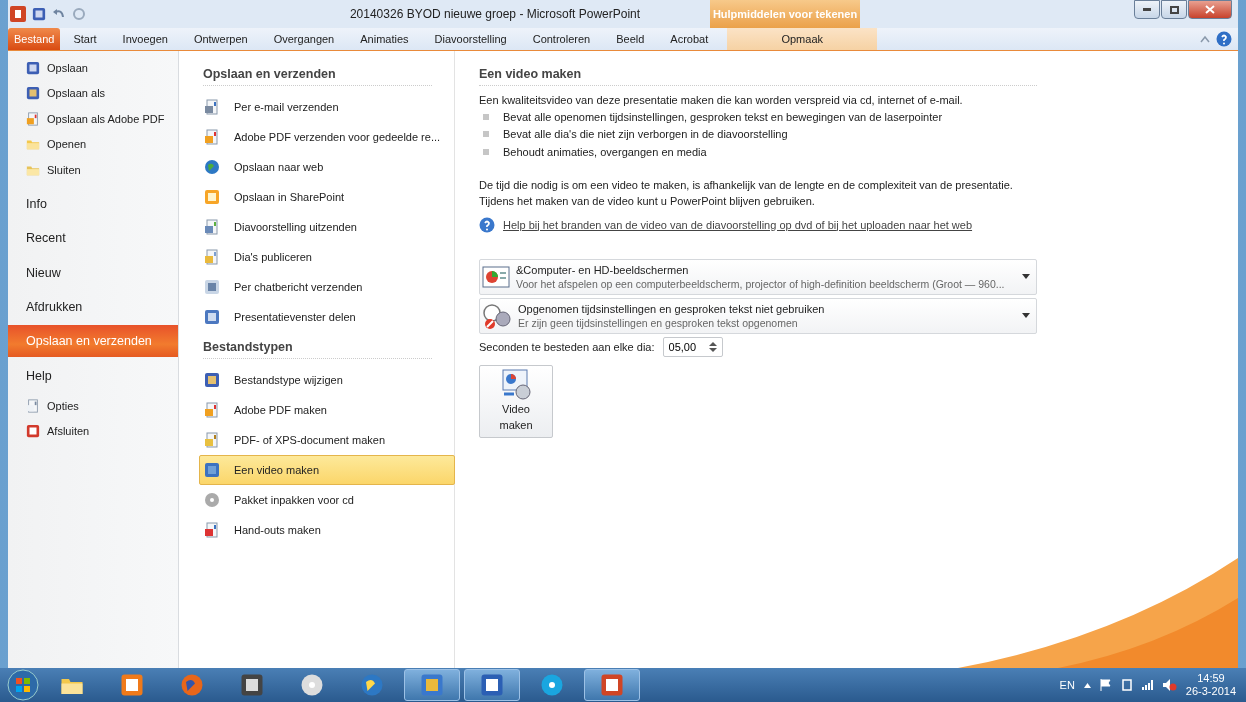 The height and width of the screenshot is (702, 1246). I want to click on minimize-button, so click(1147, 9).